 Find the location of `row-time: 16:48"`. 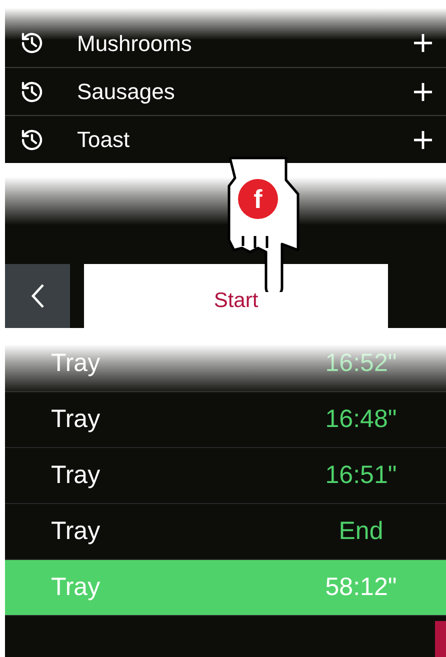

row-time: 16:48" is located at coordinates (361, 419).